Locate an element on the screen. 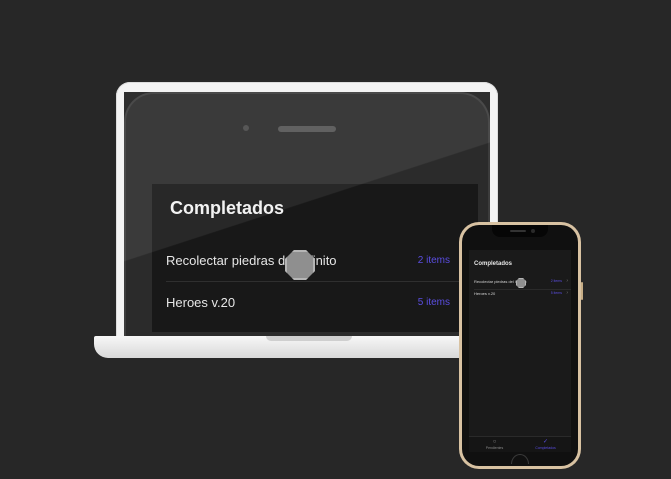  phone-side-button is located at coordinates (582, 291).